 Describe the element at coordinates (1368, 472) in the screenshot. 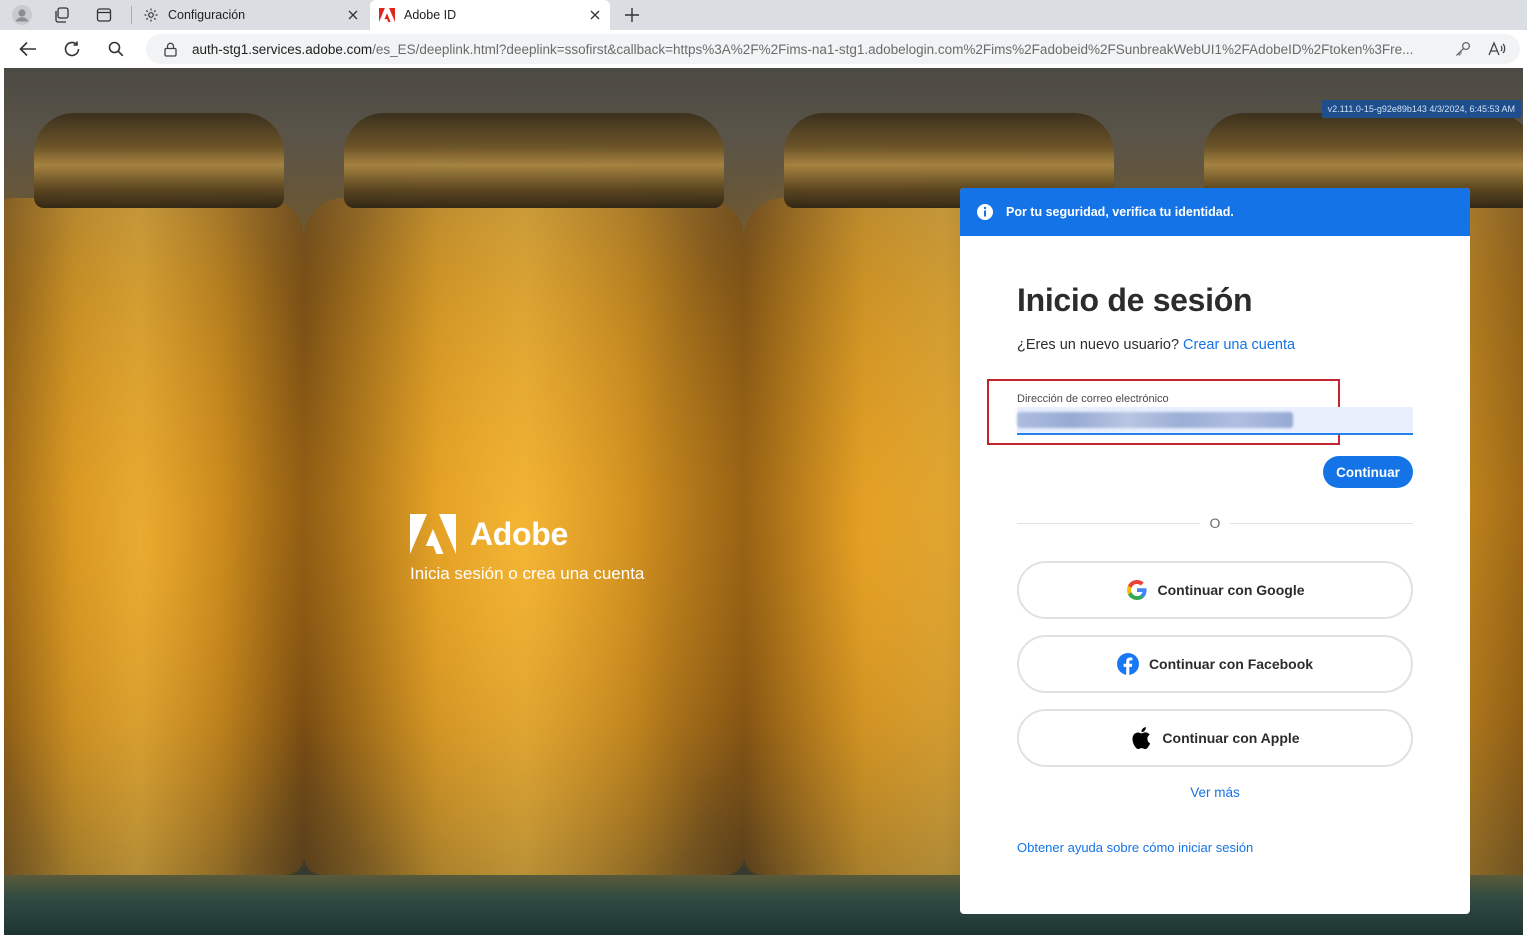

I see `continue-button: Continuar` at that location.